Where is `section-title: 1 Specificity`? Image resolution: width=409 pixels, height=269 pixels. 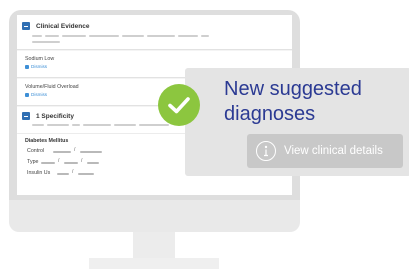
section-title: 1 Specificity is located at coordinates (55, 116).